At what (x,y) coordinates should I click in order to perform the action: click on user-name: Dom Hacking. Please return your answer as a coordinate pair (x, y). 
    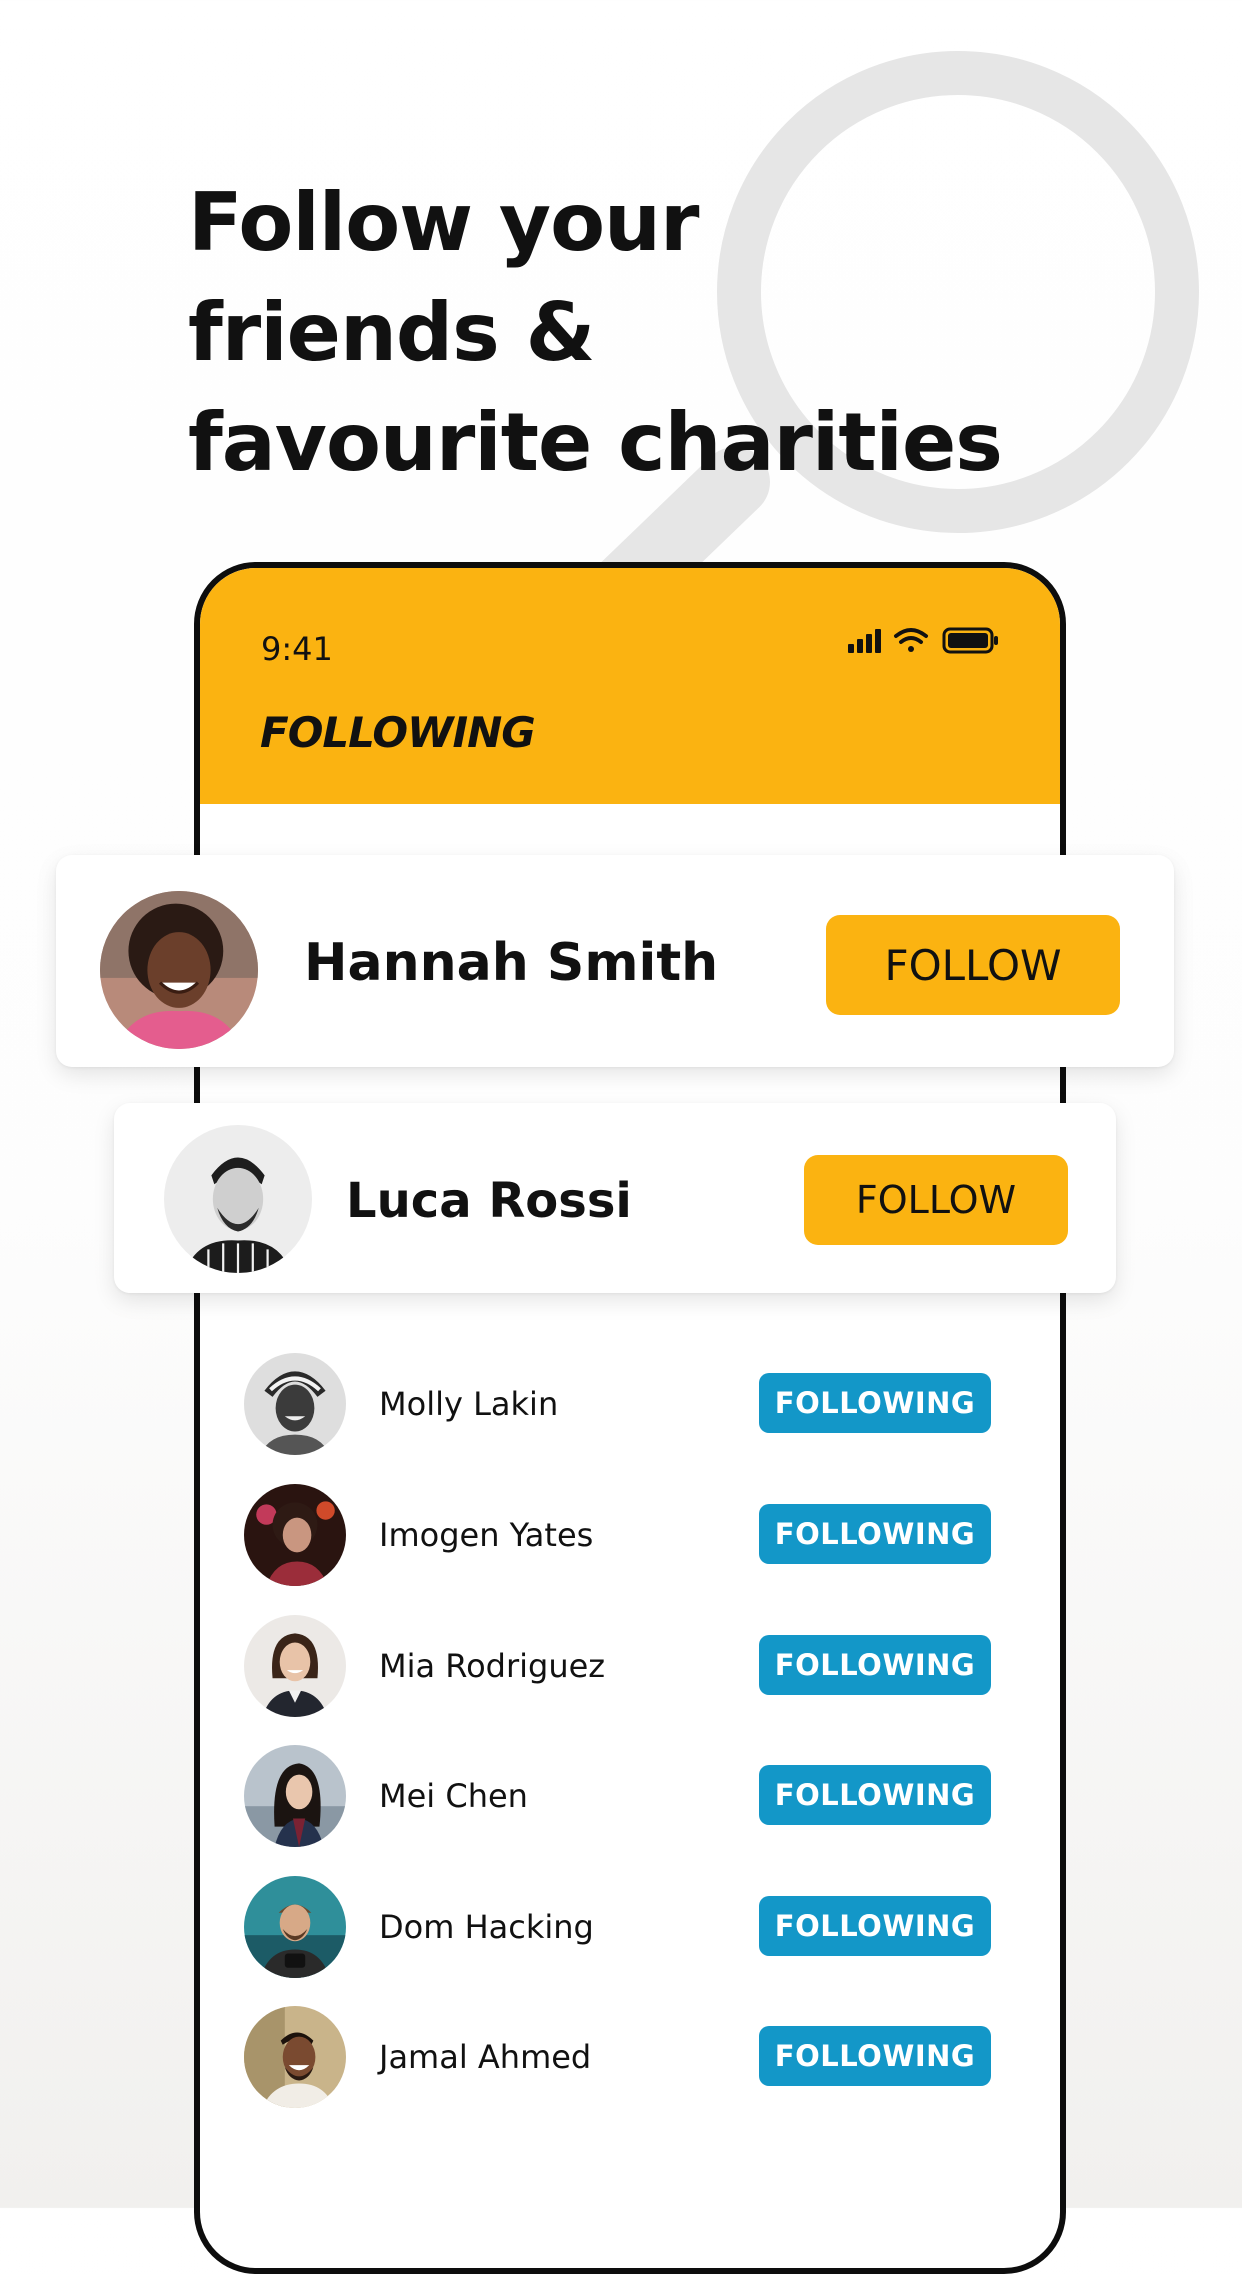
    Looking at the image, I should click on (486, 1927).